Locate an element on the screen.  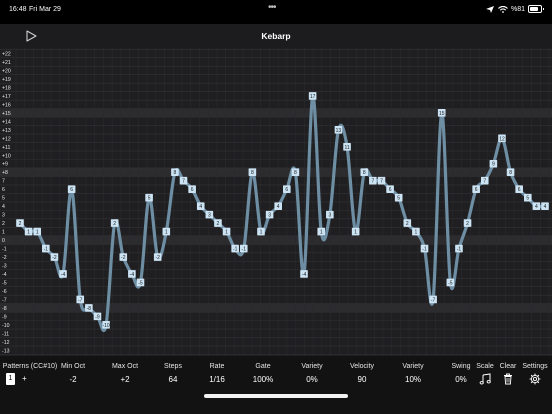
step-value-label: 13 is located at coordinates (339, 131).